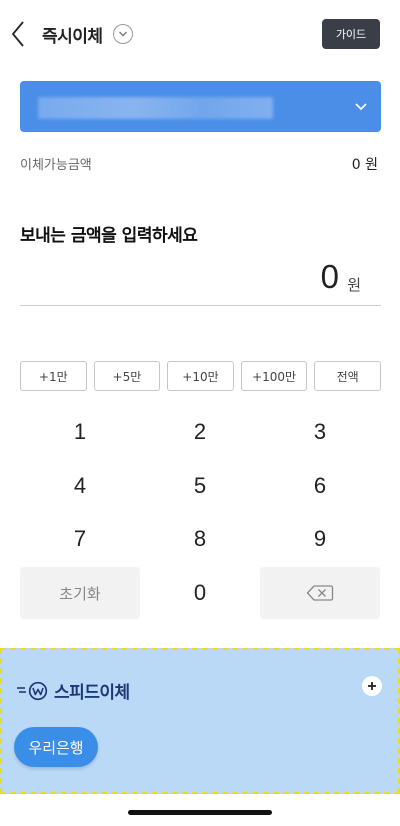 This screenshot has height=826, width=400. What do you see at coordinates (200, 593) in the screenshot?
I see `key-0: 0` at bounding box center [200, 593].